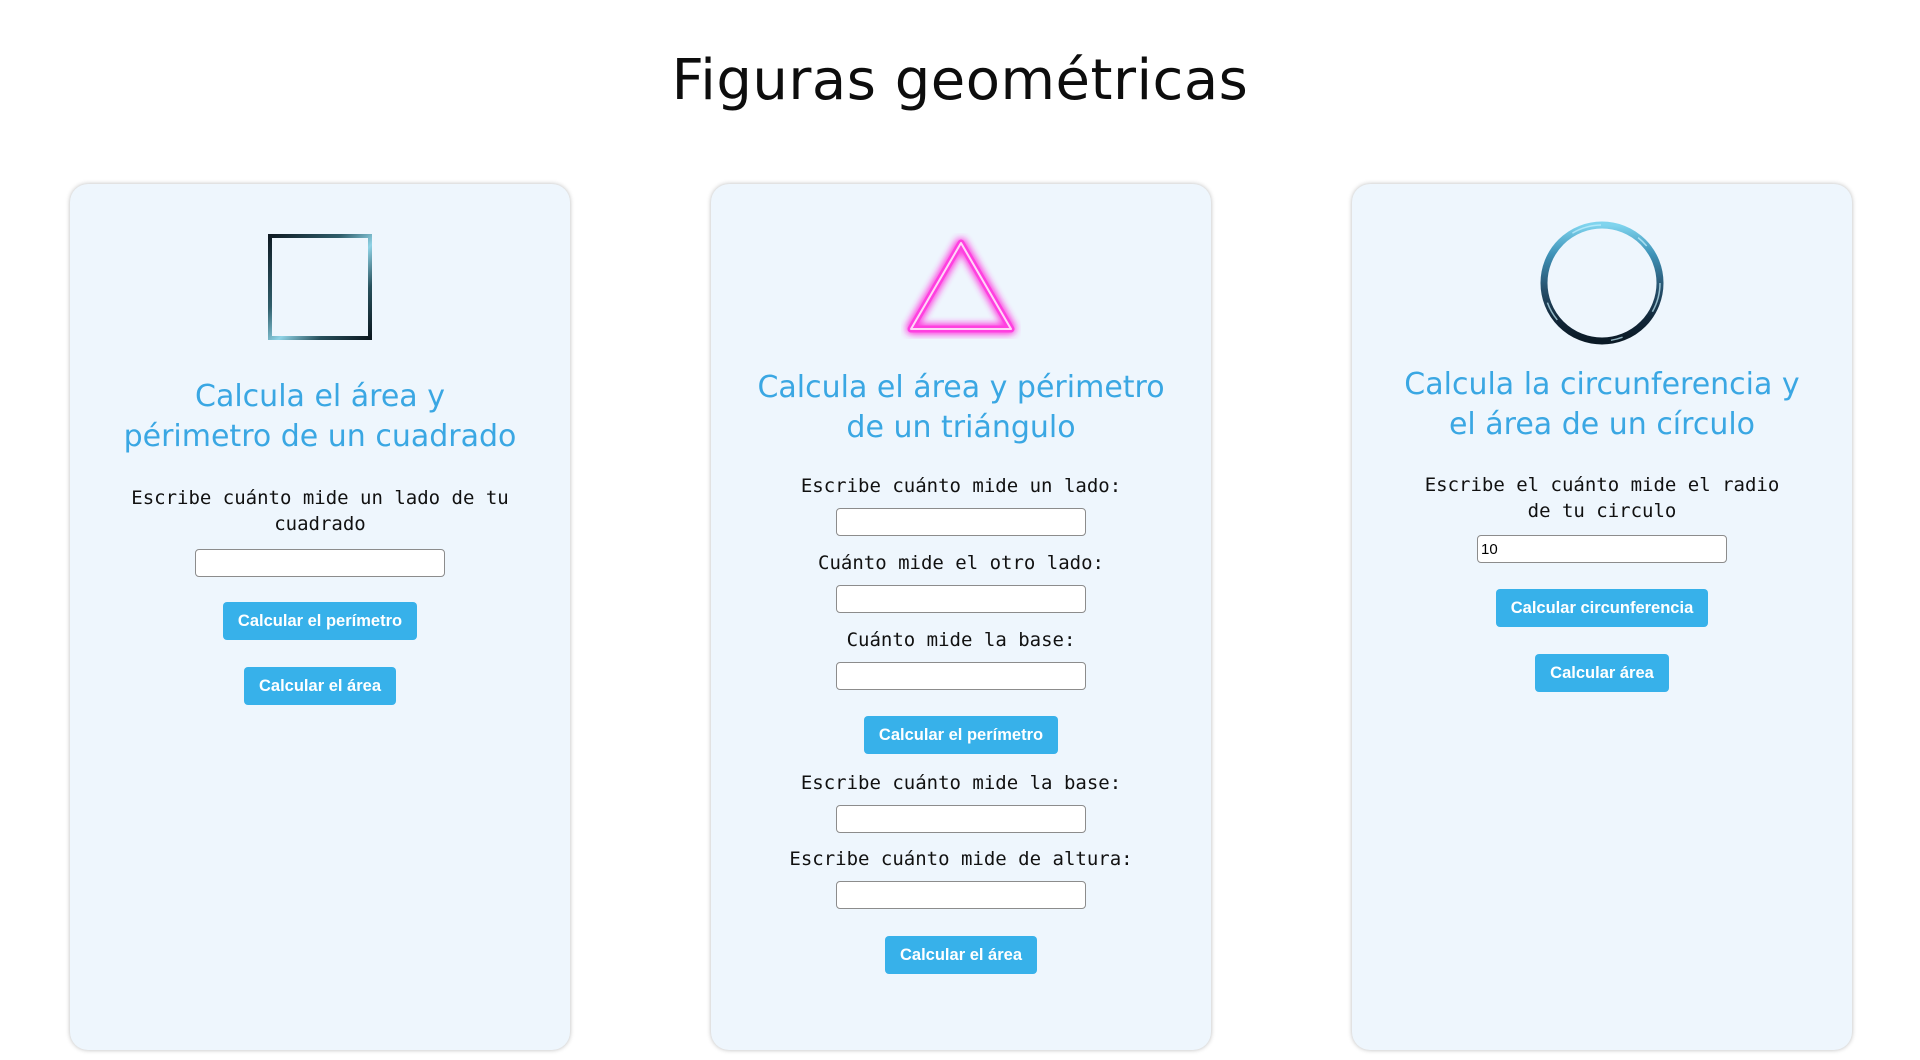 The image size is (1920, 1060). Describe the element at coordinates (320, 686) in the screenshot. I see `square-area-button: Calcular el área` at that location.